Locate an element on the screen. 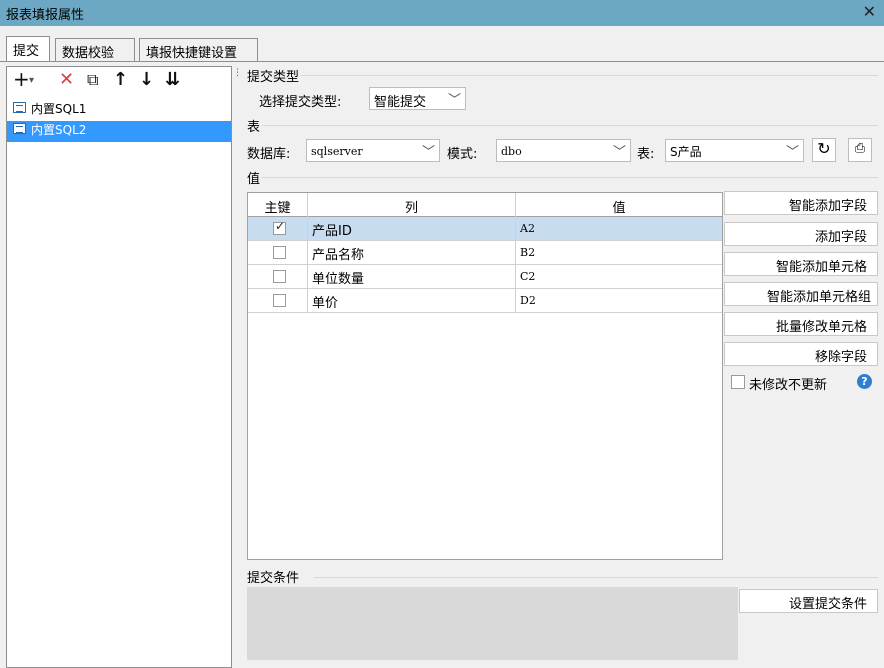 This screenshot has height=668, width=884. tree-item-label: 内置SQL1 is located at coordinates (59, 109).